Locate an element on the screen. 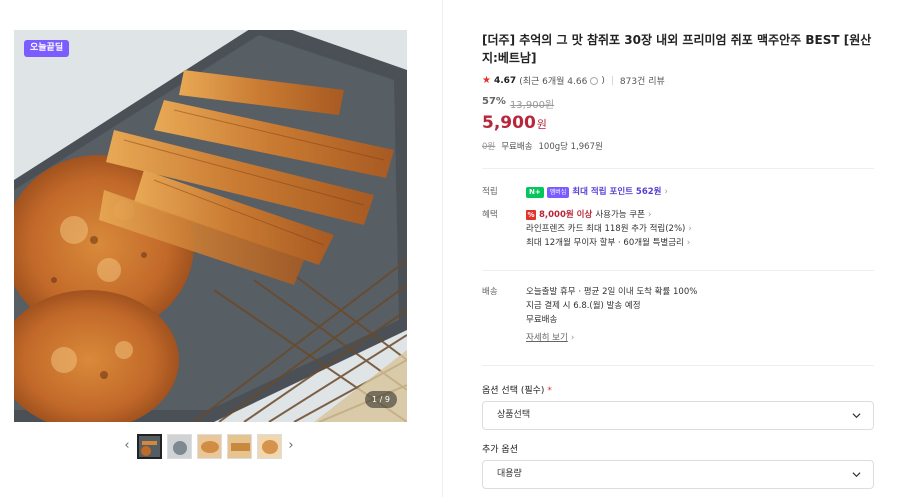  card-line: 라인프렌즈 카드 최대 118원 추가 적립(2%) › is located at coordinates (698, 229).